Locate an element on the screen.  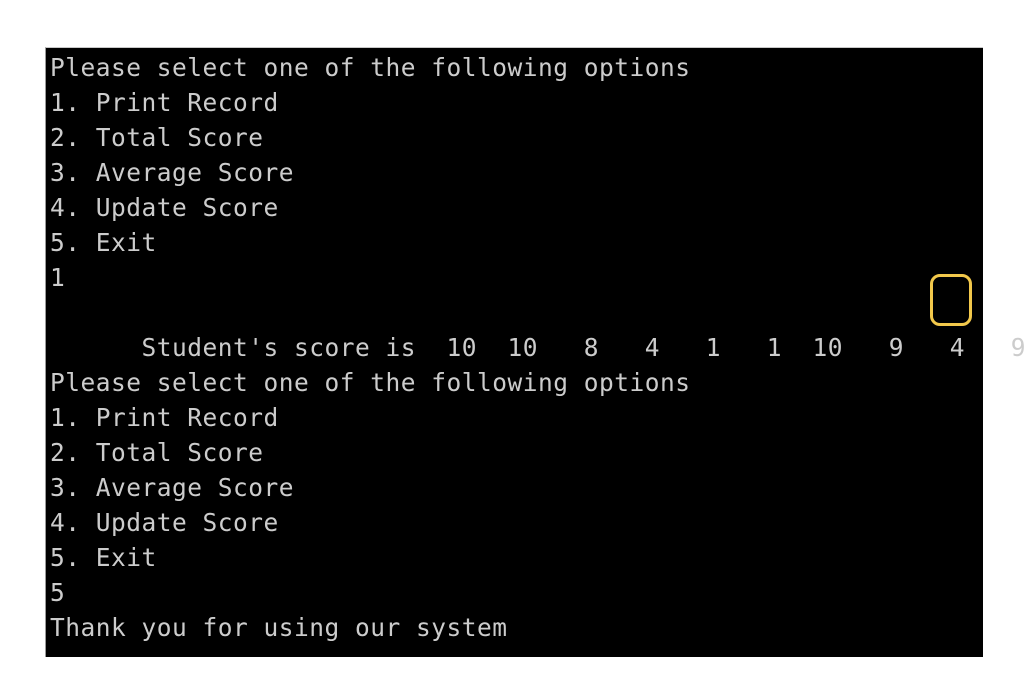
user-input: 1 is located at coordinates (58, 277).